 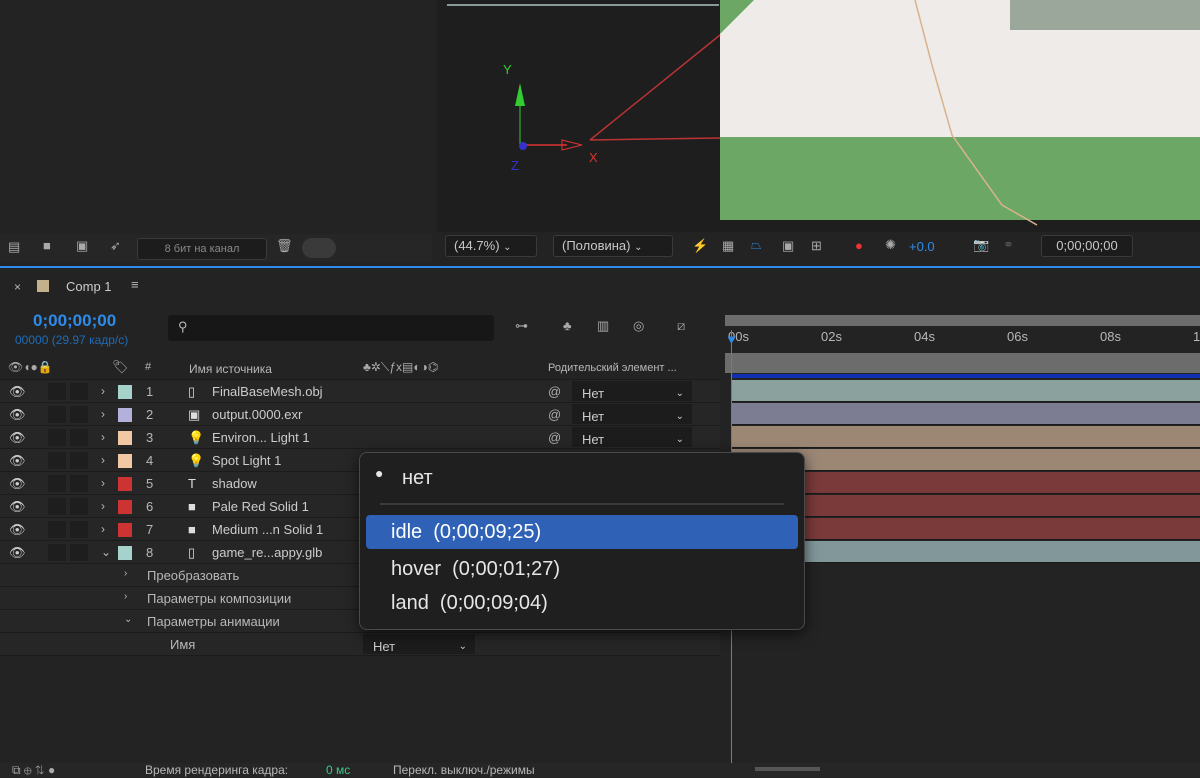 I want to click on fast-preview-icon: ⚡, so click(x=700, y=246).